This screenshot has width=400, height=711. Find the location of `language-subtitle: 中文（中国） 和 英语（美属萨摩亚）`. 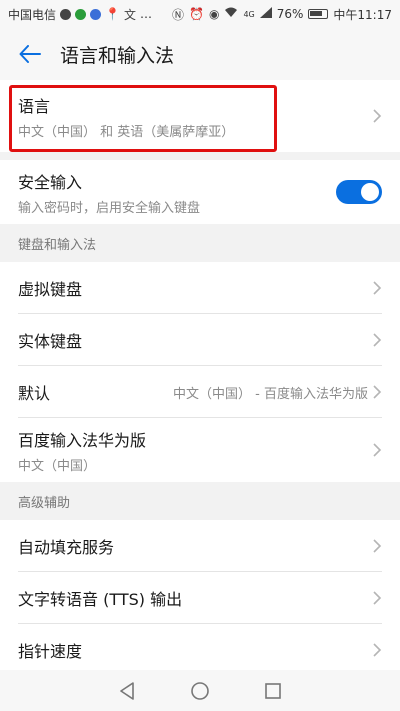

language-subtitle: 中文（中国） 和 英语（美属萨摩亚） is located at coordinates (126, 132).